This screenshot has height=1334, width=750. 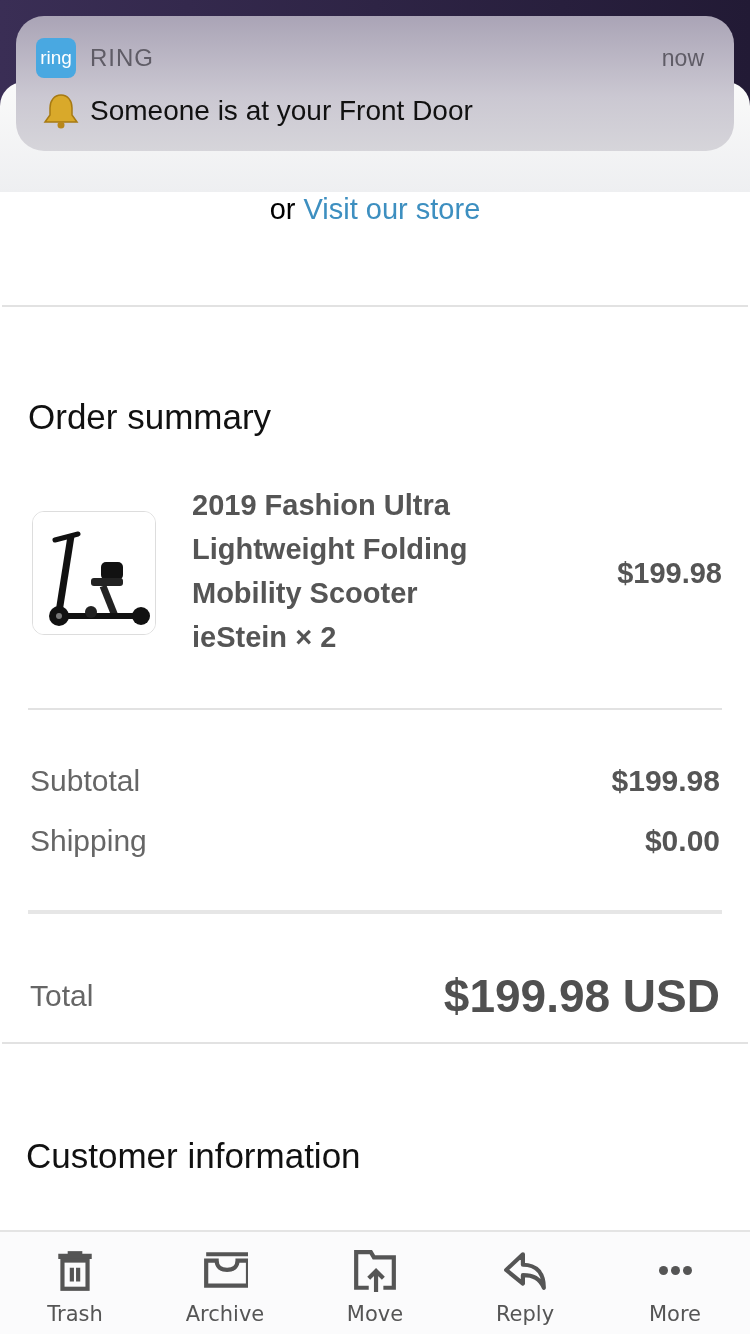 I want to click on notification-time: now, so click(x=682, y=58).